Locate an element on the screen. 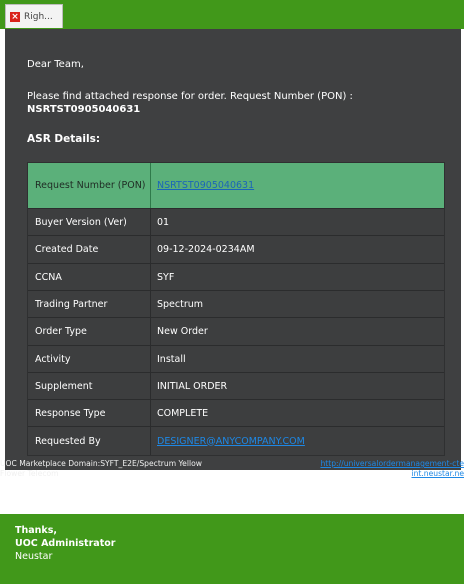 Image resolution: width=464 pixels, height=584 pixels. close-icon: × is located at coordinates (15, 16).